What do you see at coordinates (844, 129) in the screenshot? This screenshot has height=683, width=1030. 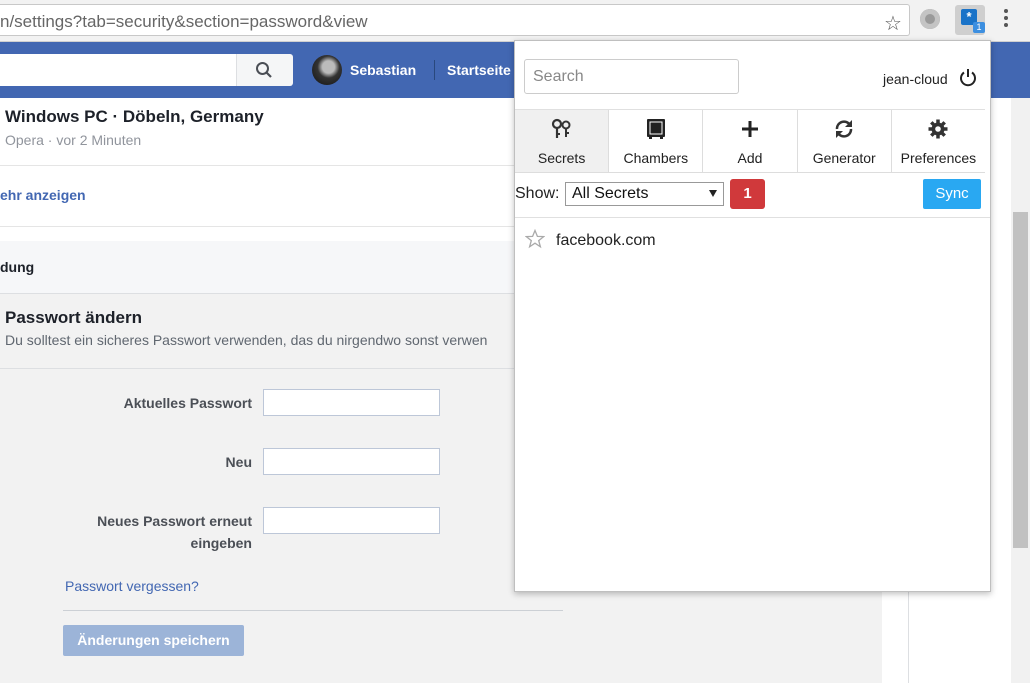 I see `refresh-icon` at bounding box center [844, 129].